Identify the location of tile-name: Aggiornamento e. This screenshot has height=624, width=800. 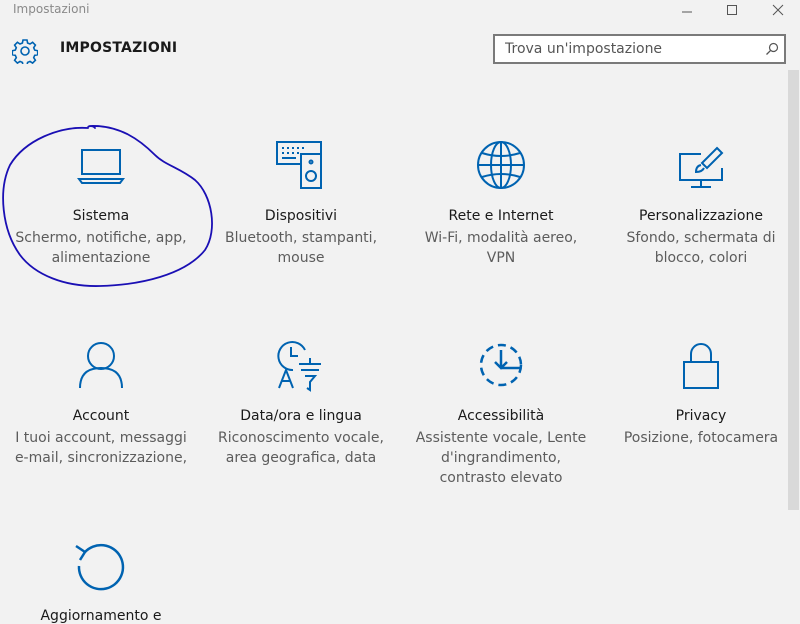
(101, 616).